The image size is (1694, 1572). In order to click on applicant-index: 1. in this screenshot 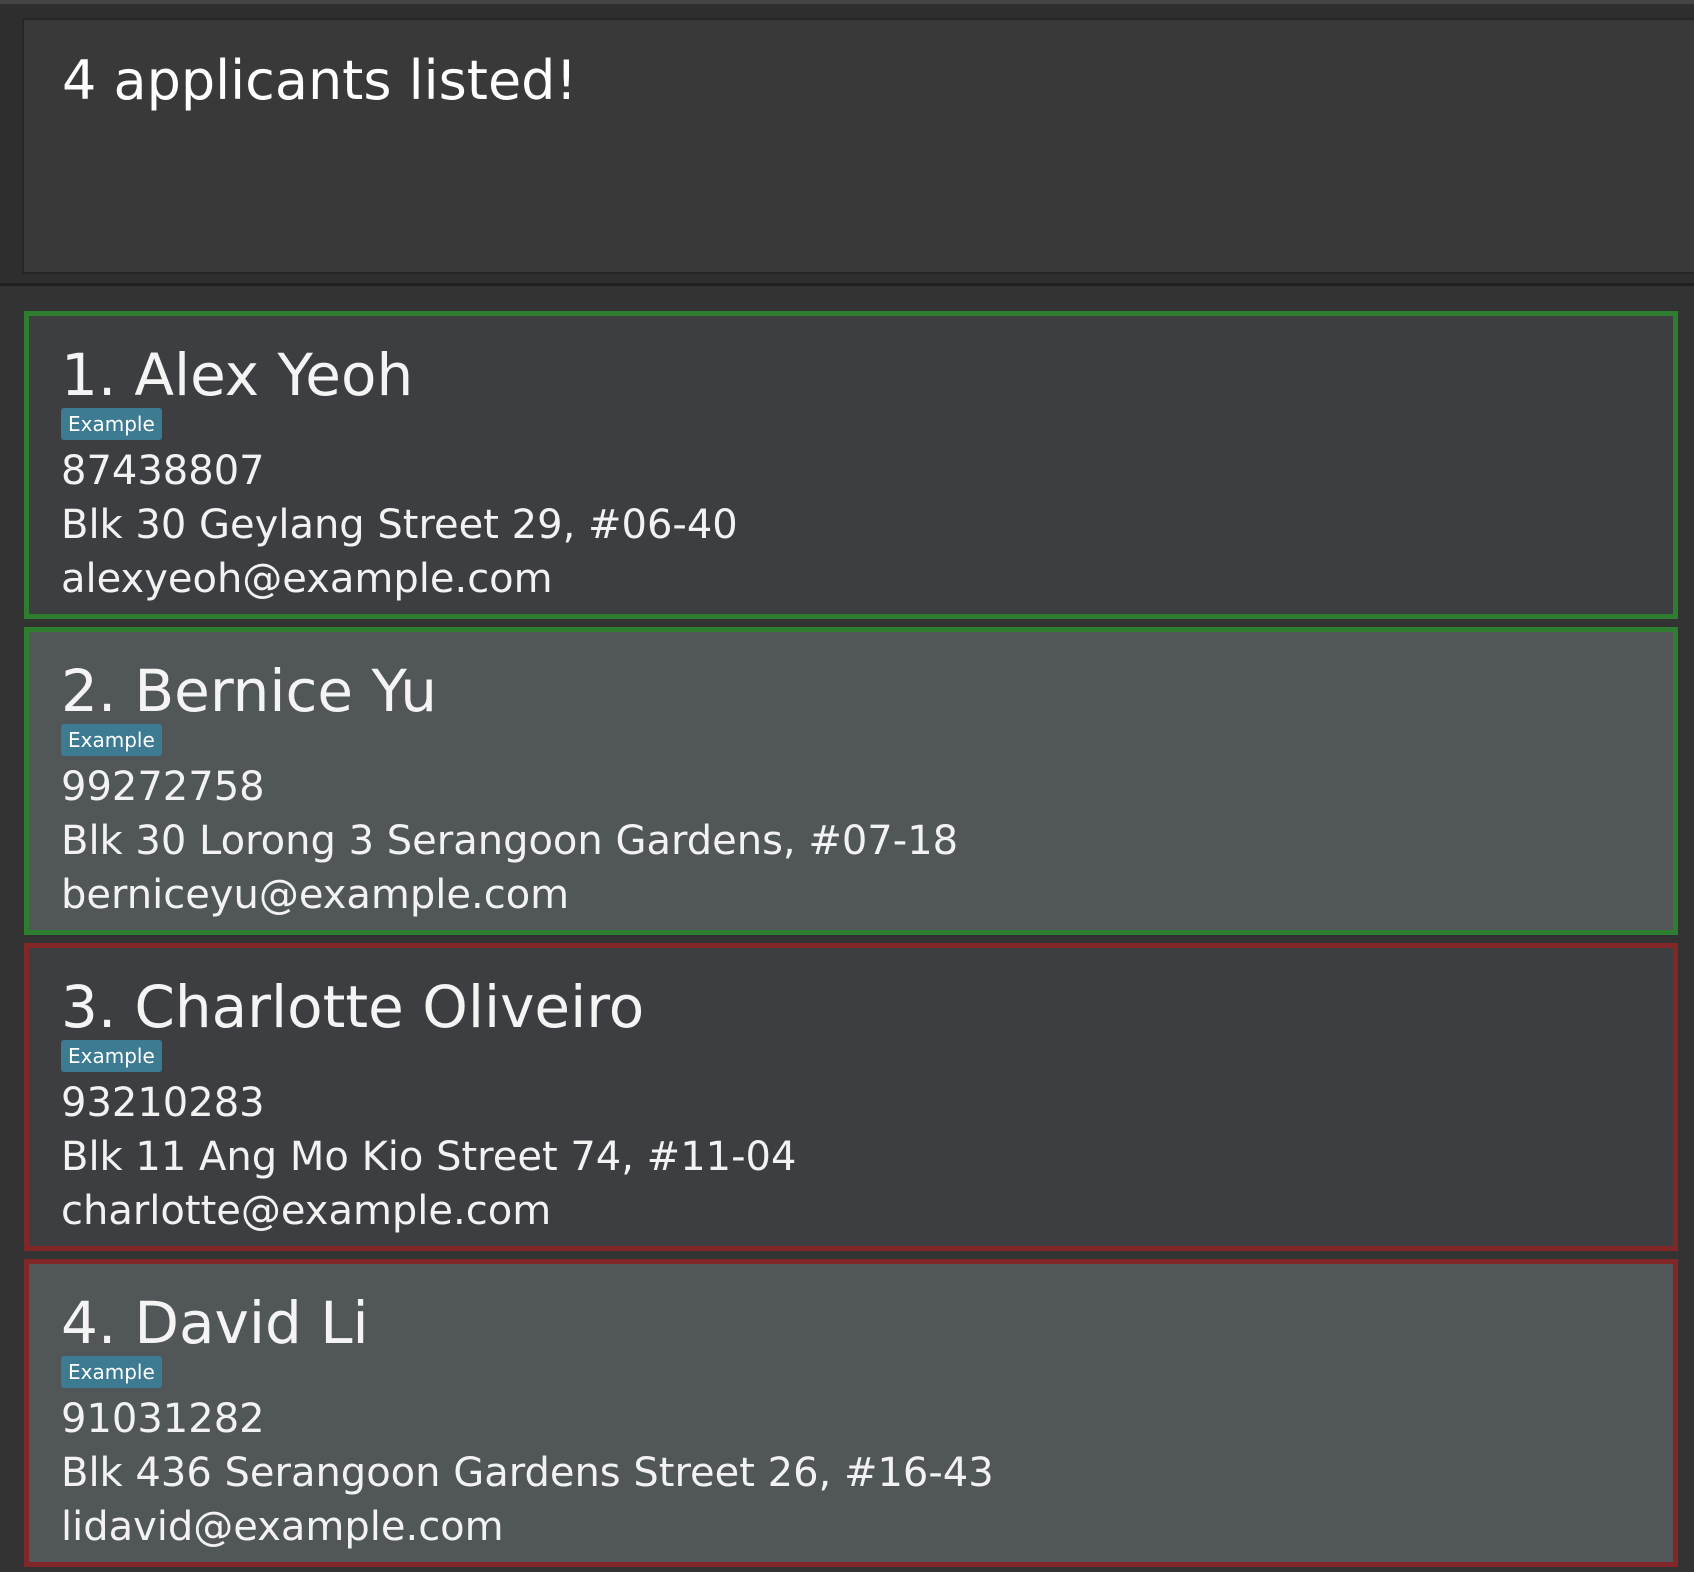, I will do `click(89, 375)`.